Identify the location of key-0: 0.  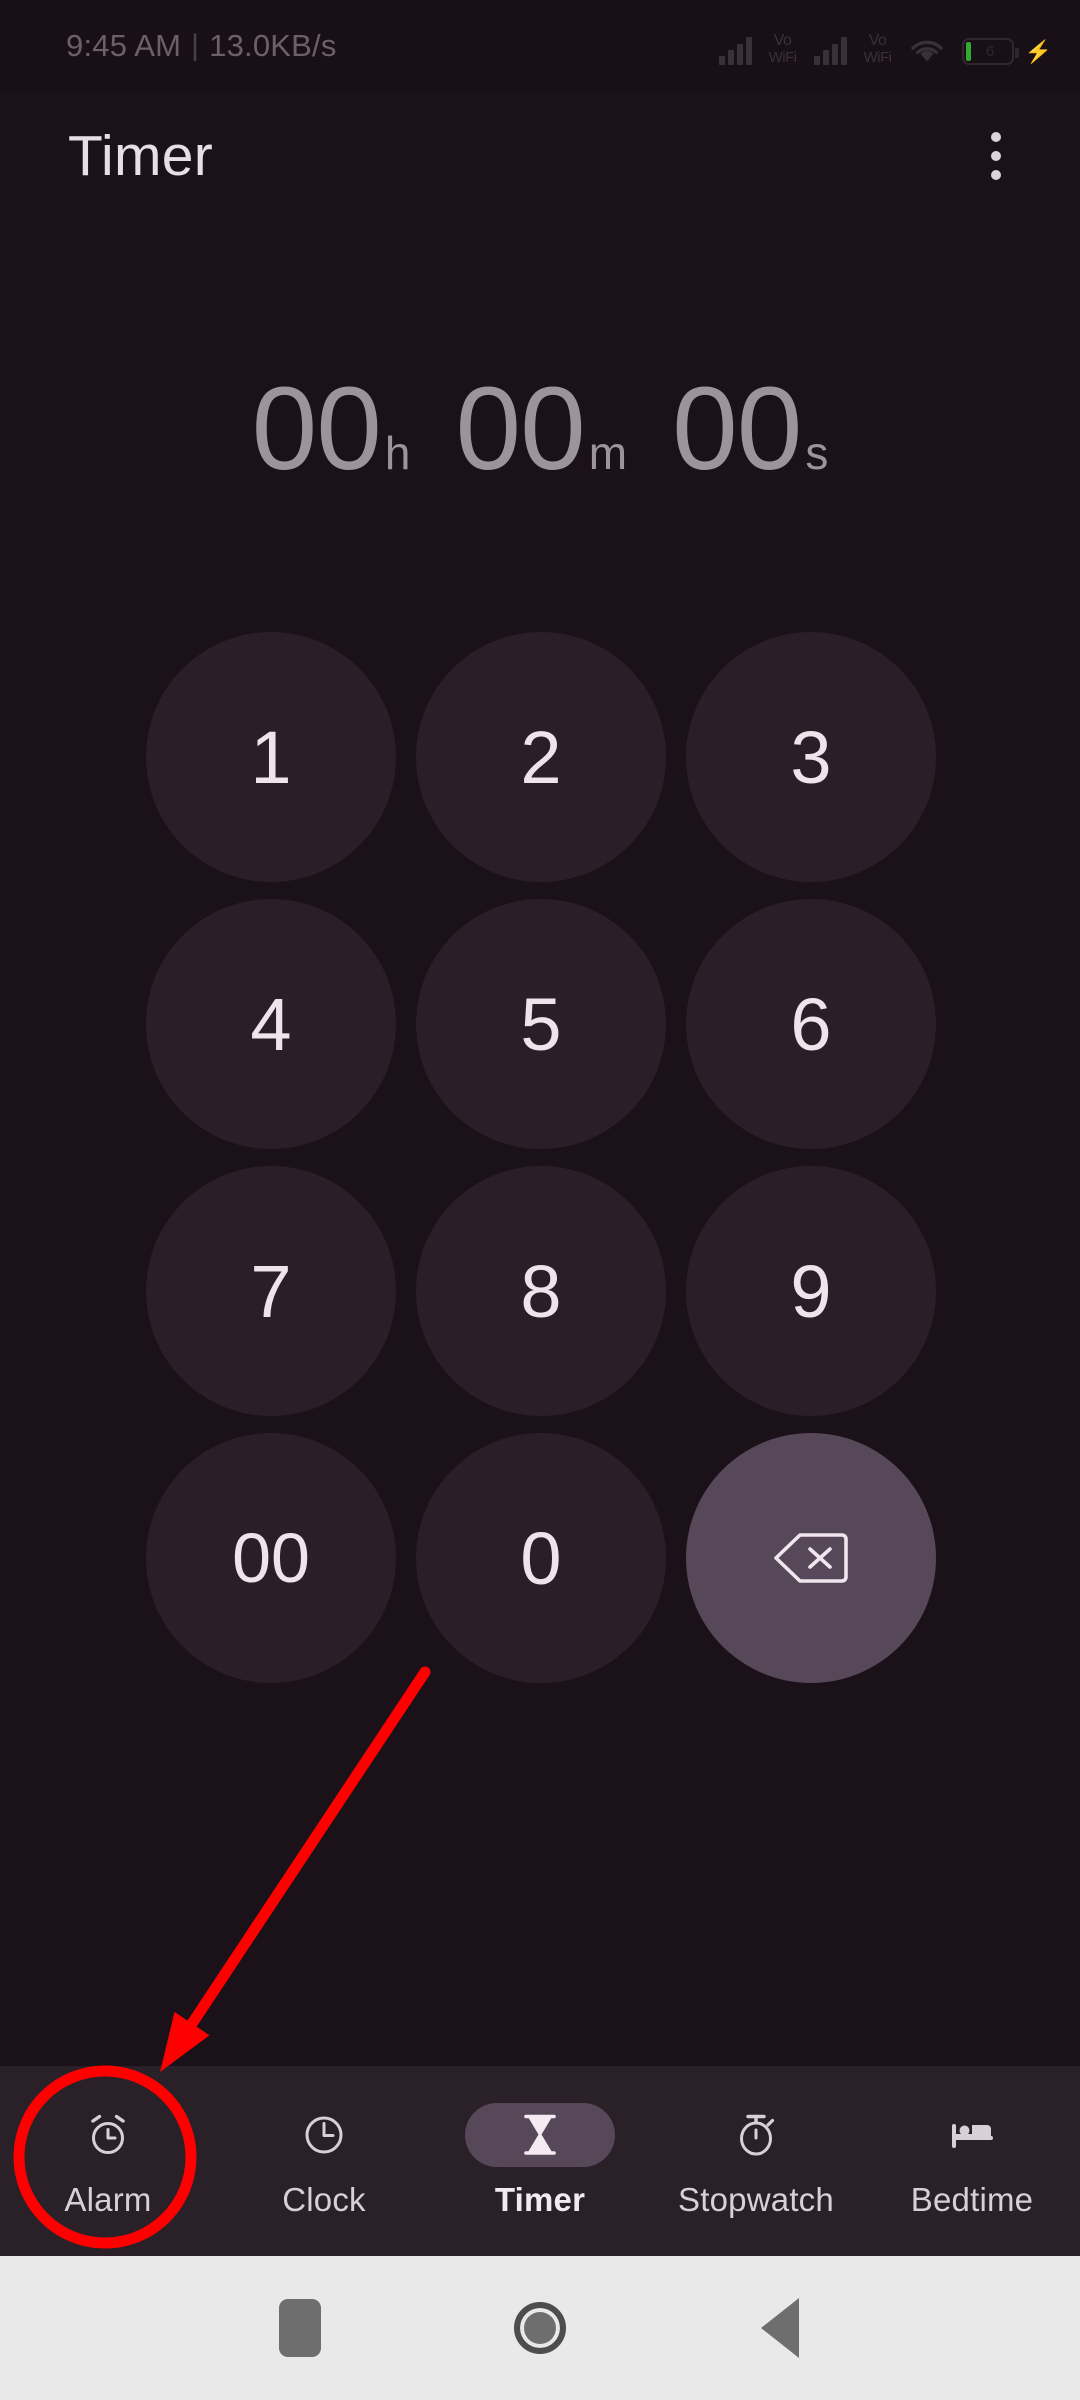
(541, 1558).